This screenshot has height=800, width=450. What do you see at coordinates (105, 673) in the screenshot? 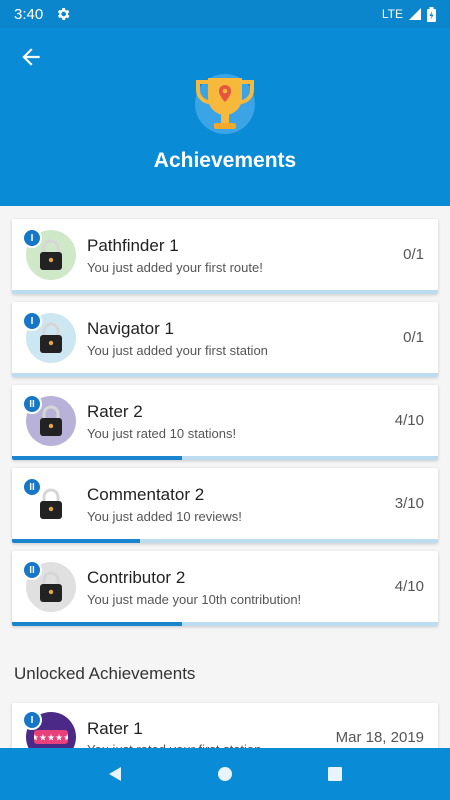
I see `section-title-unlocked: Unlocked Achievements` at bounding box center [105, 673].